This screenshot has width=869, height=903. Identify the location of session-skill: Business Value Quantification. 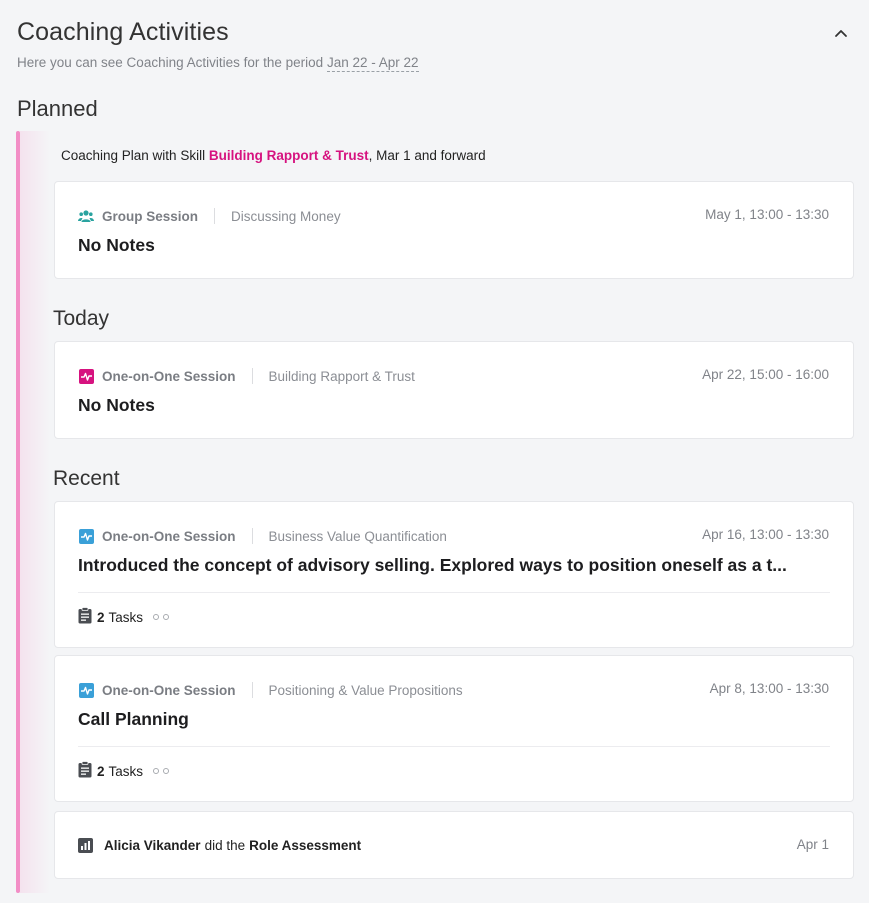
(357, 536).